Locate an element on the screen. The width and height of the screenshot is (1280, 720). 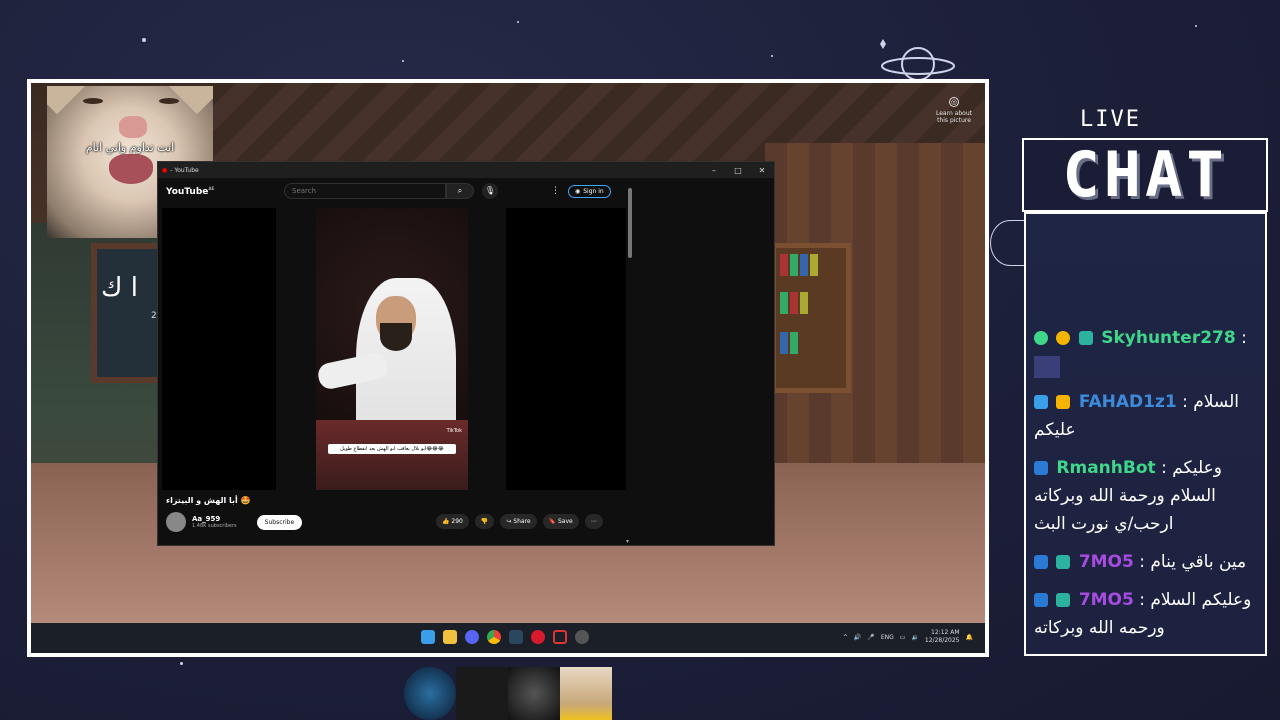
learn-about-picture: ◎ Learn about this picture is located at coordinates (954, 110).